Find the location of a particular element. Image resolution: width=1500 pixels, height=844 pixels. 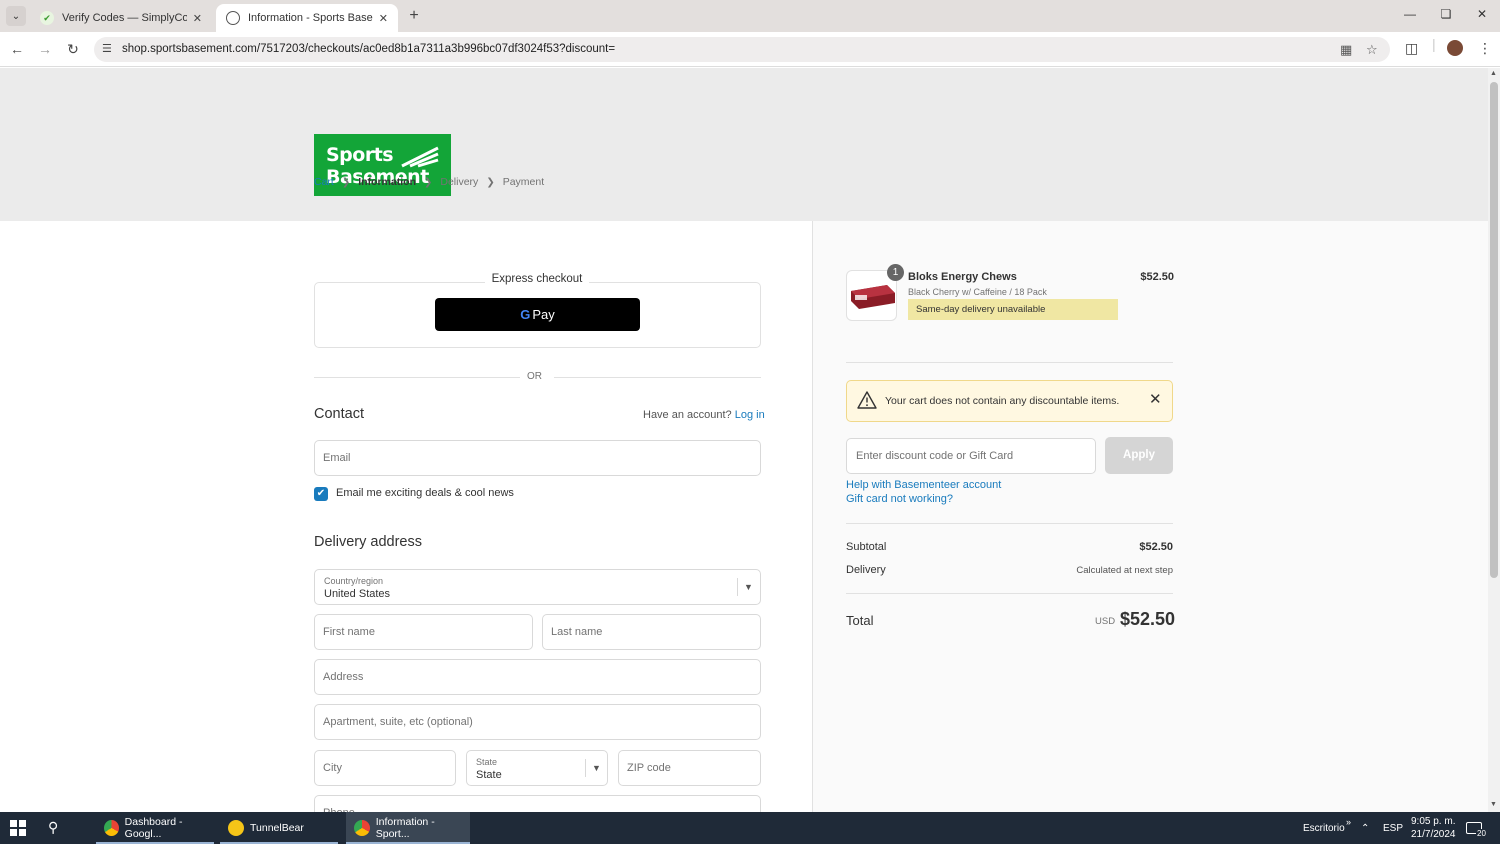

gpay-label: Pay is located at coordinates (543, 314).